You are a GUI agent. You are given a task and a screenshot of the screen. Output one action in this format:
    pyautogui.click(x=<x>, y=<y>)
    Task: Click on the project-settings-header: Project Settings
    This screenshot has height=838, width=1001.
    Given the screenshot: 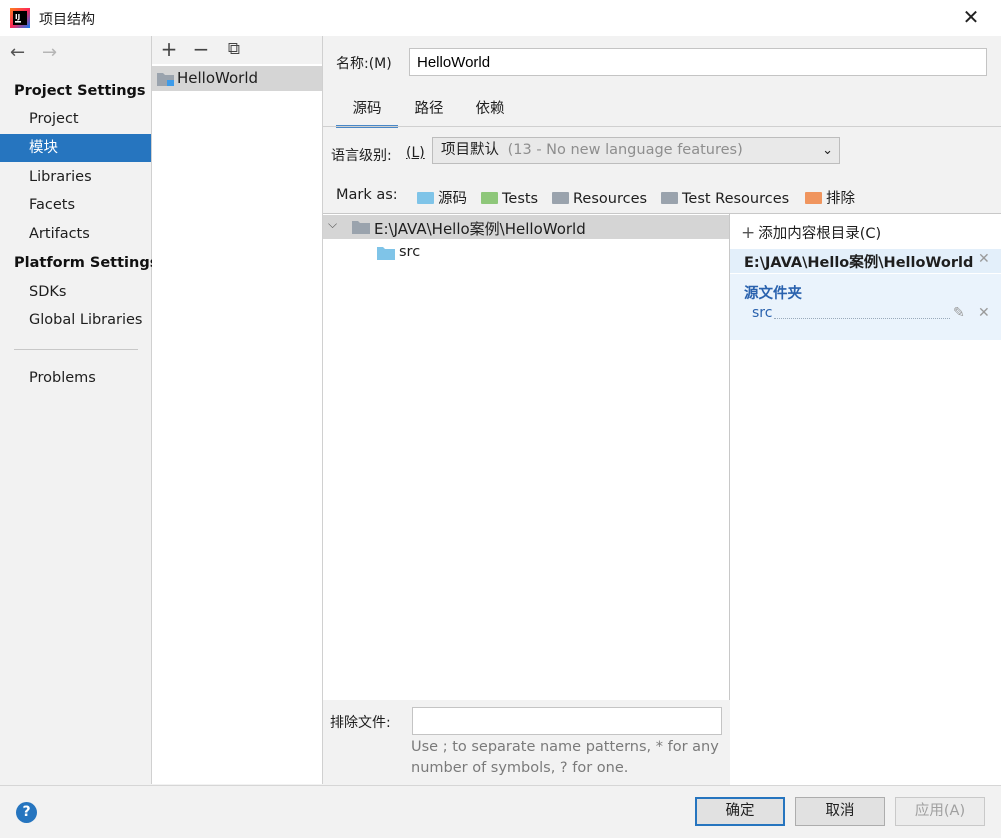 What is the action you would take?
    pyautogui.click(x=80, y=91)
    